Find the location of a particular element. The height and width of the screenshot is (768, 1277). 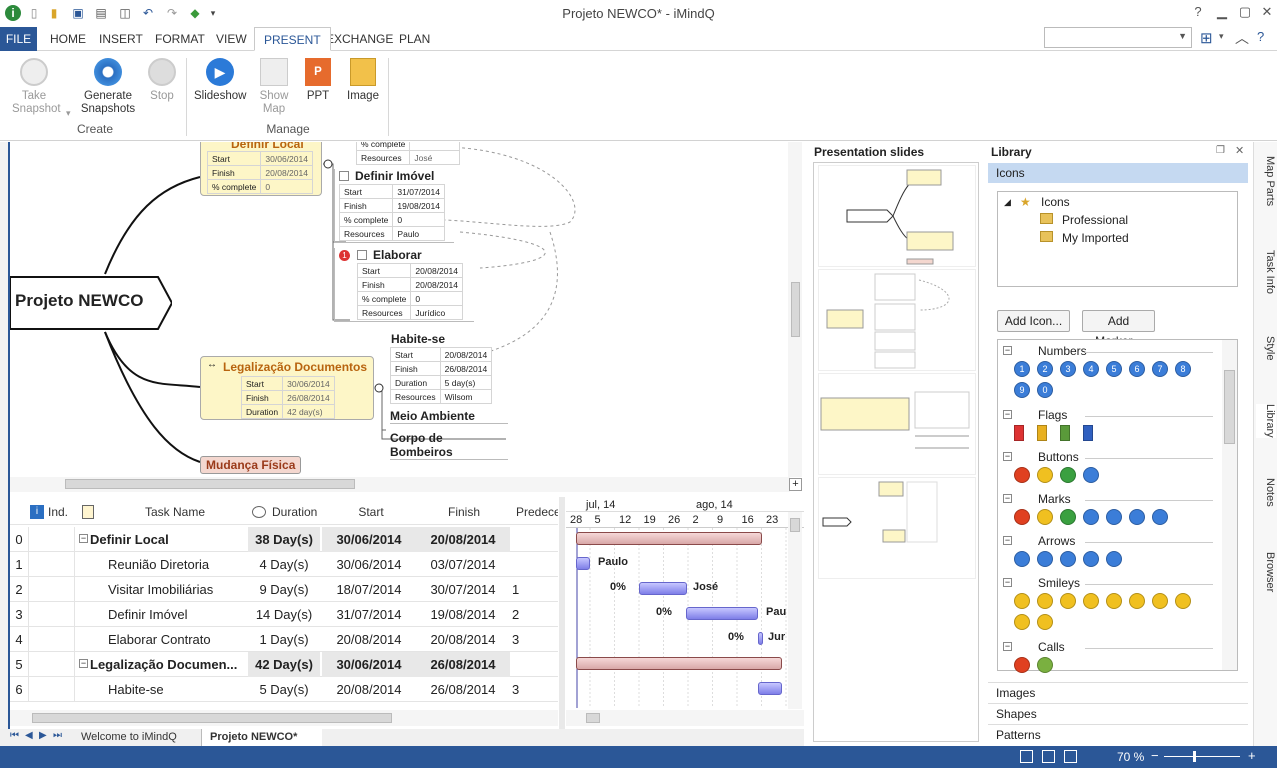

number-icon: 0 is located at coordinates (1045, 390).